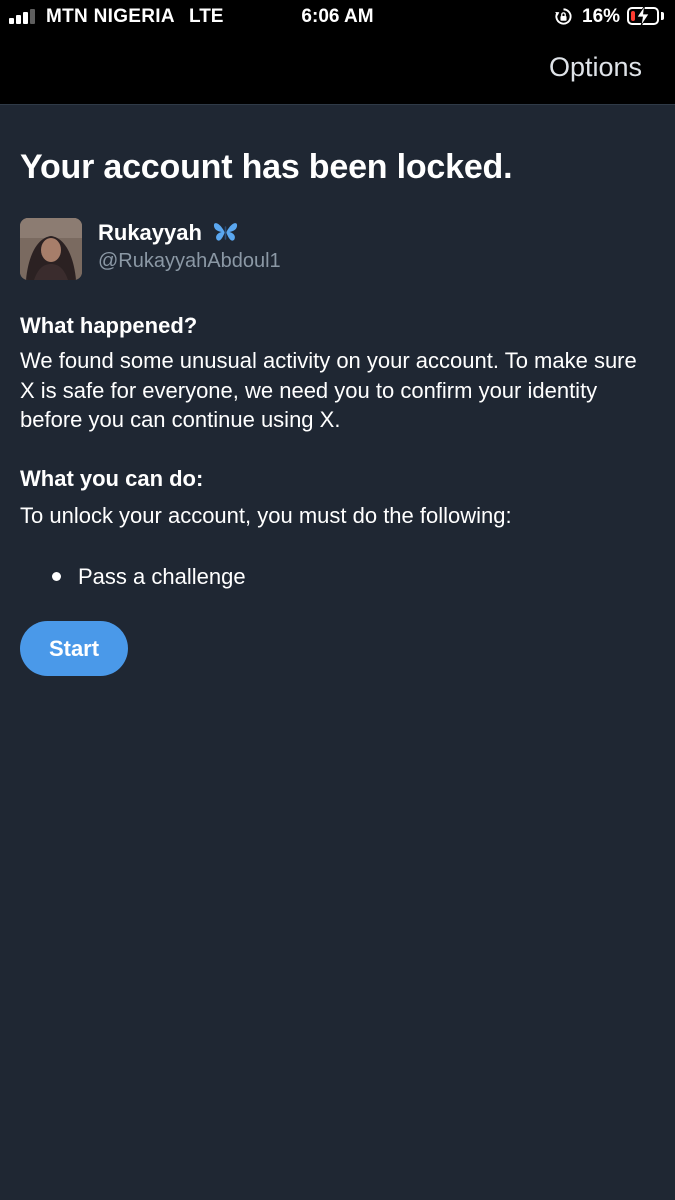 The image size is (675, 1200). Describe the element at coordinates (112, 478) in the screenshot. I see `what-you-can-do-heading: What you can do:` at that location.